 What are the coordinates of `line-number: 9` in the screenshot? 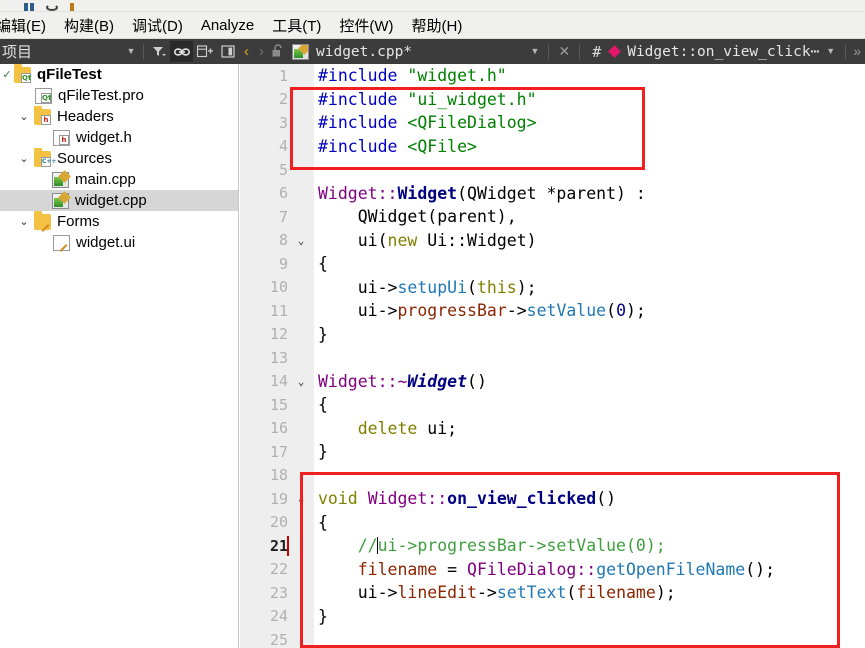 It's located at (283, 263).